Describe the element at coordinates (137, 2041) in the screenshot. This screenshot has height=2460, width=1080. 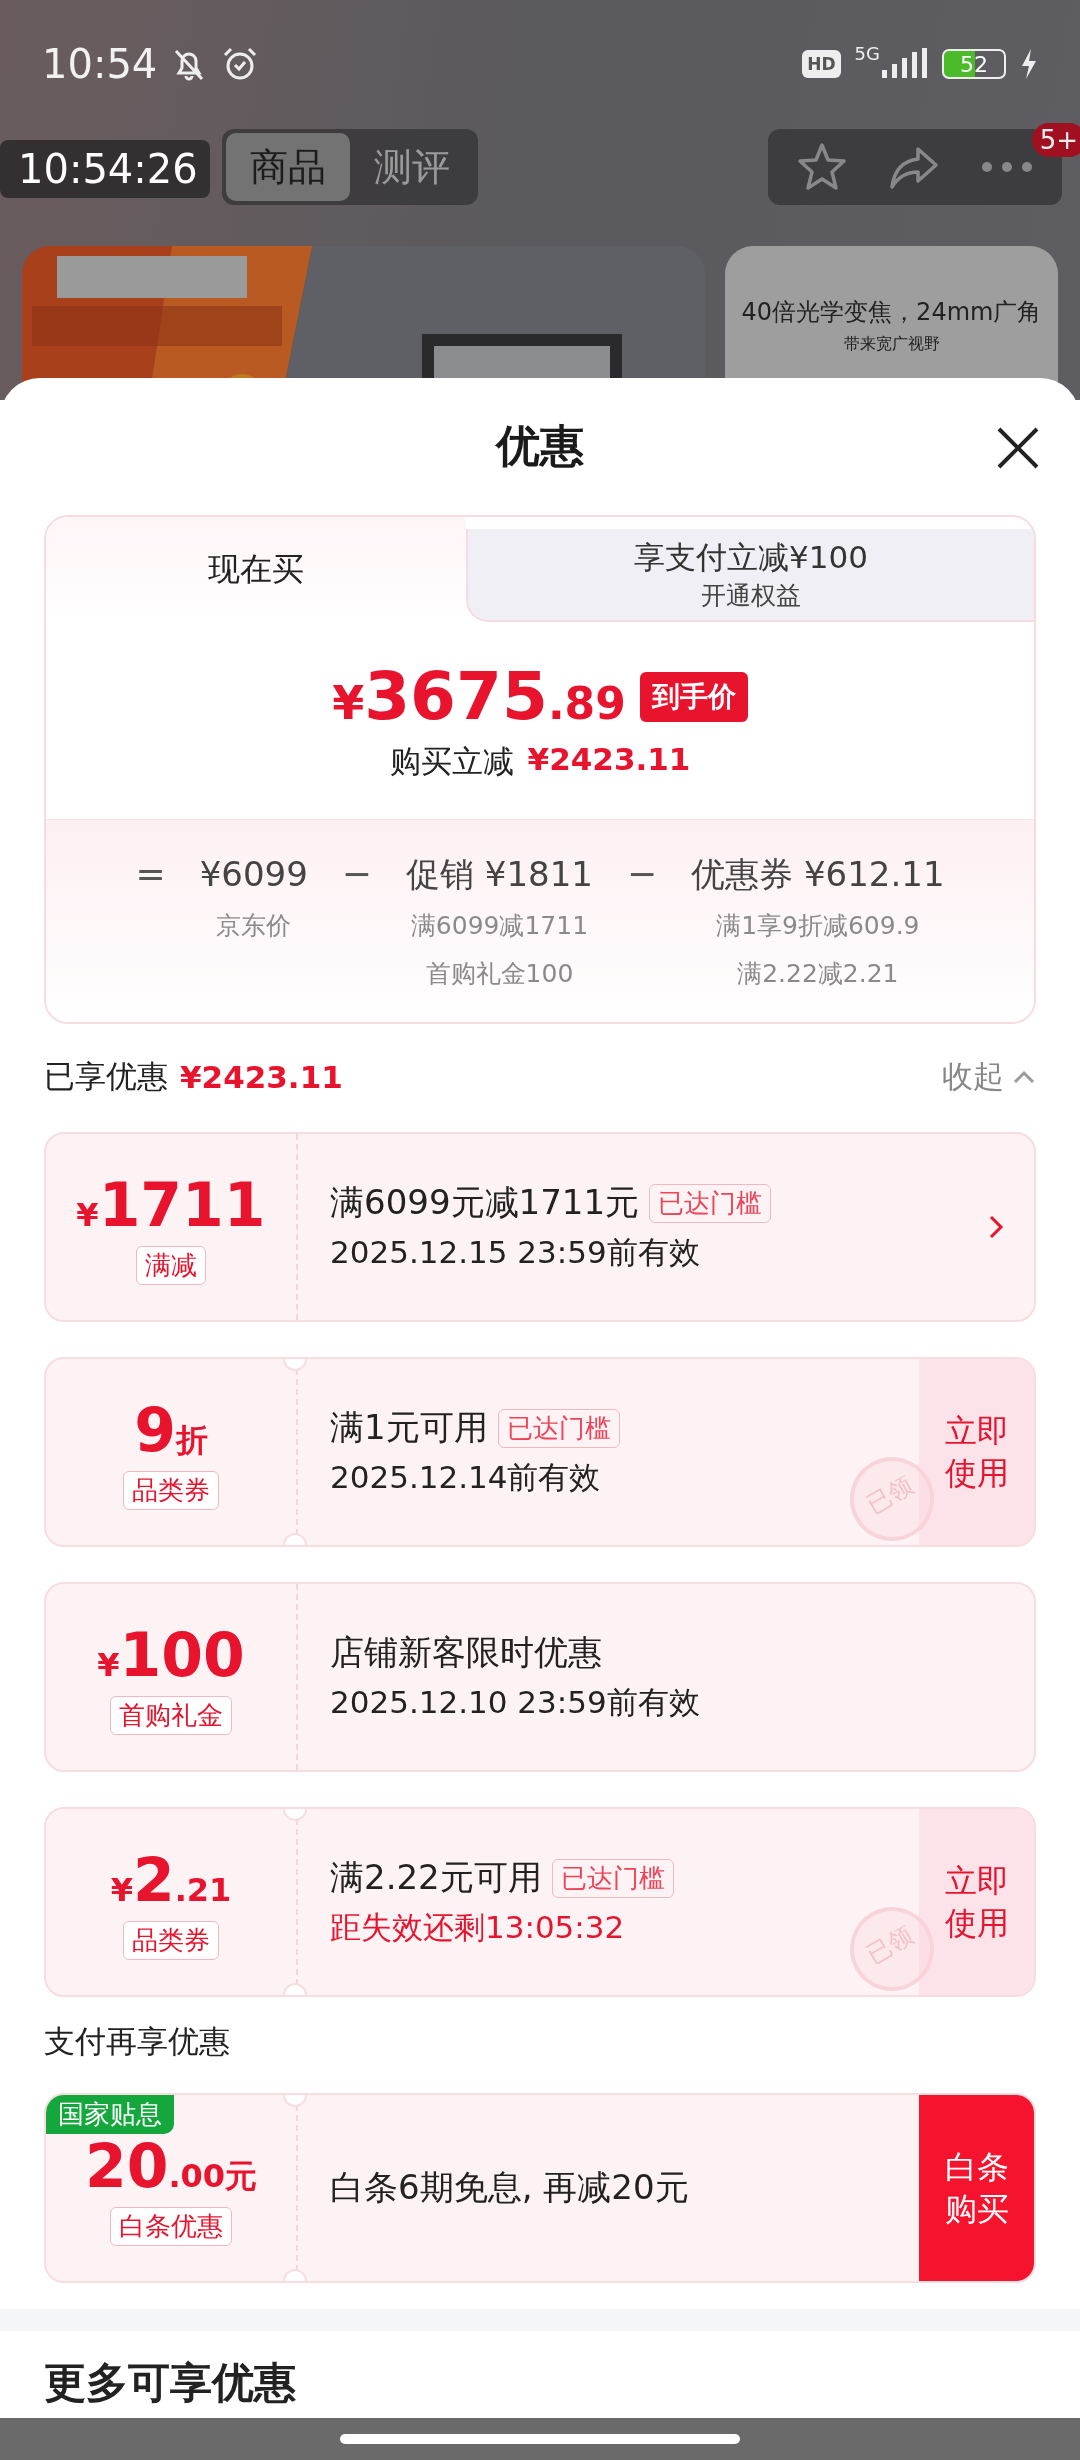
I see `section-title: 支付再享优惠` at that location.